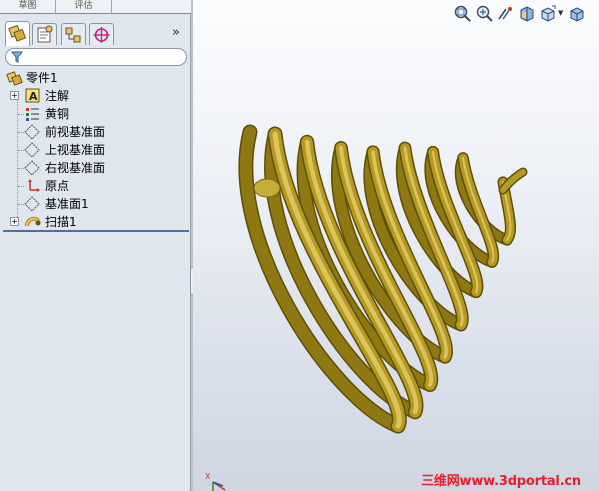 This screenshot has width=599, height=491. I want to click on tree-item-material: 黄铜, so click(96, 114).